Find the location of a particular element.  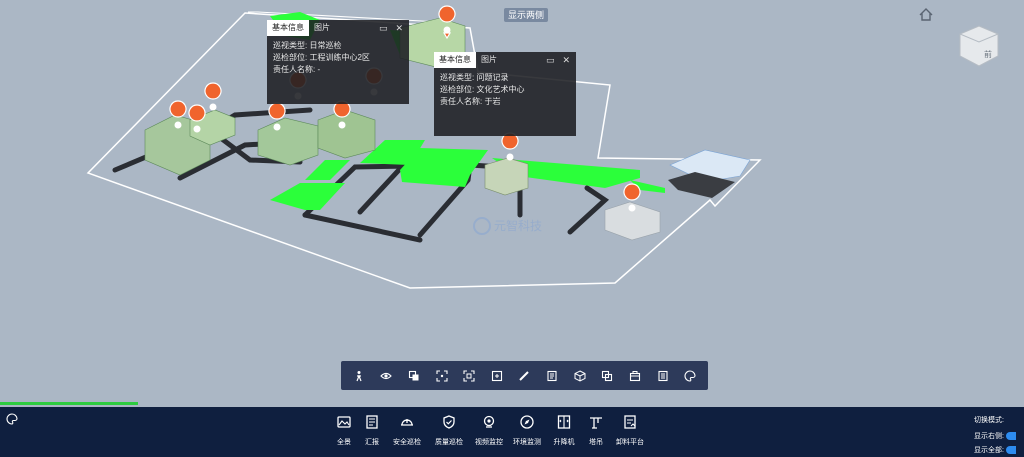

copy-icon is located at coordinates (607, 376).